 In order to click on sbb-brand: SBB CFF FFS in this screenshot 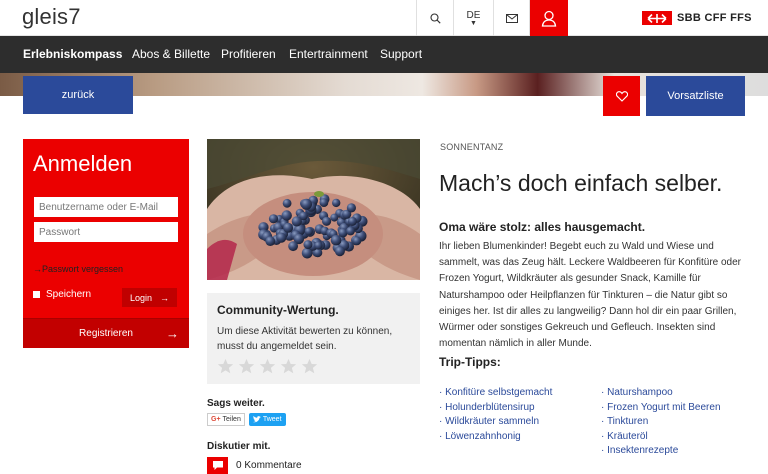, I will do `click(697, 18)`.